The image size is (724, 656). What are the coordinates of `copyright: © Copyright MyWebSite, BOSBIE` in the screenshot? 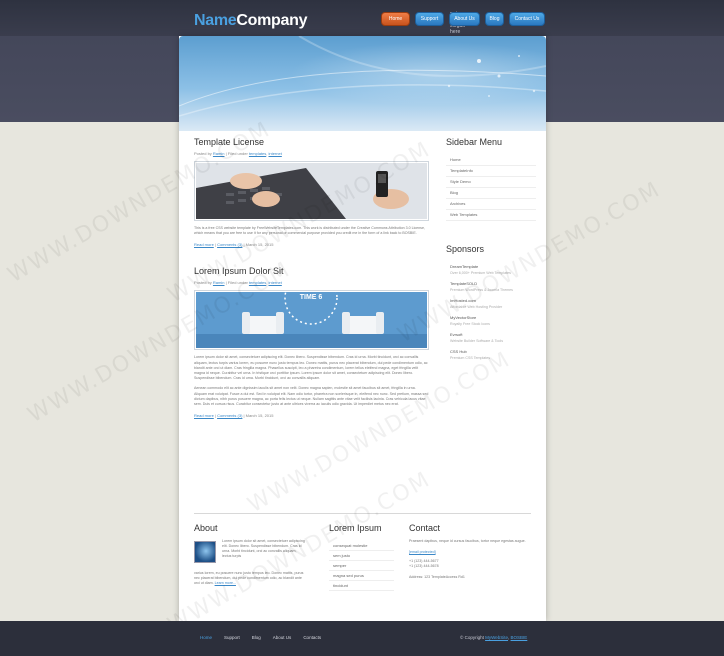 It's located at (494, 637).